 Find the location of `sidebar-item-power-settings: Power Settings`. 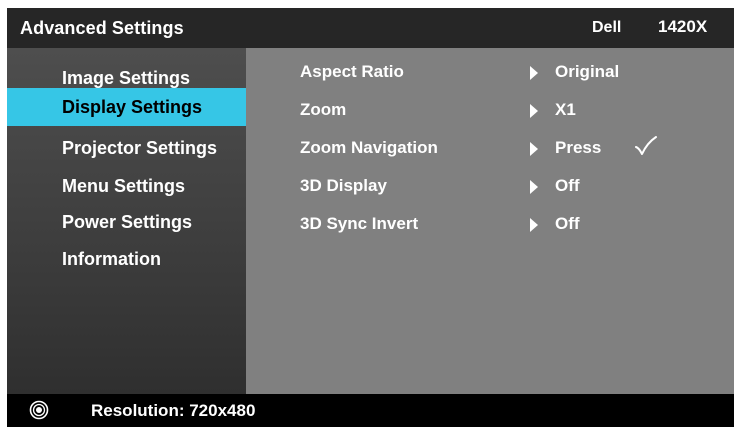

sidebar-item-power-settings: Power Settings is located at coordinates (126, 228).